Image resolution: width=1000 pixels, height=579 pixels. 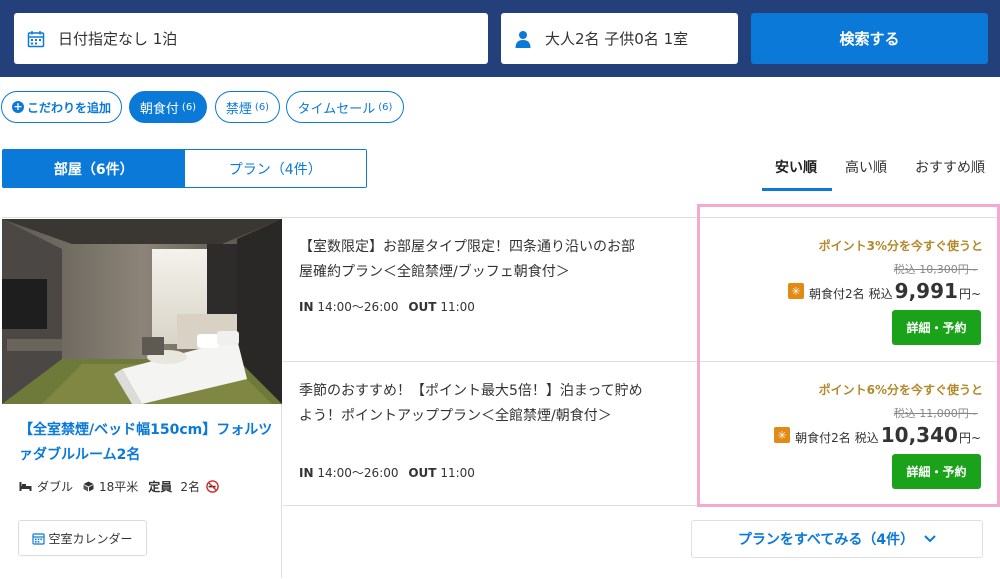 I want to click on points-offer: ポイント6%分を今すぐ使うと, so click(x=900, y=390).